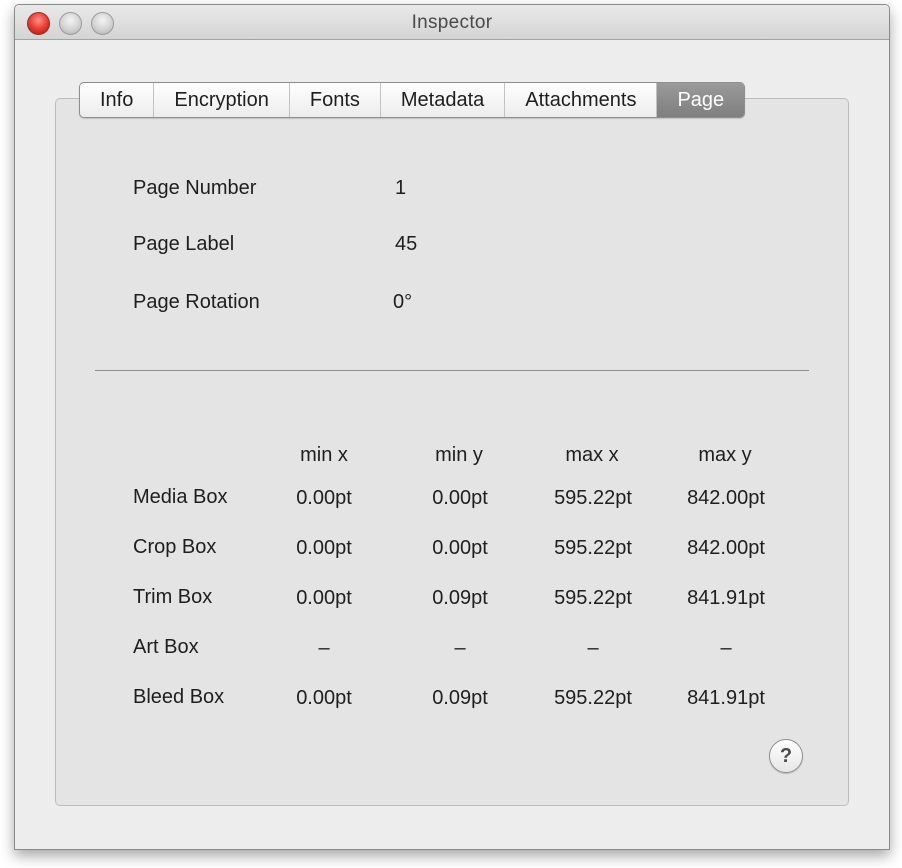 Image resolution: width=902 pixels, height=868 pixels. I want to click on row-label-media-box: Media Box, so click(180, 497).